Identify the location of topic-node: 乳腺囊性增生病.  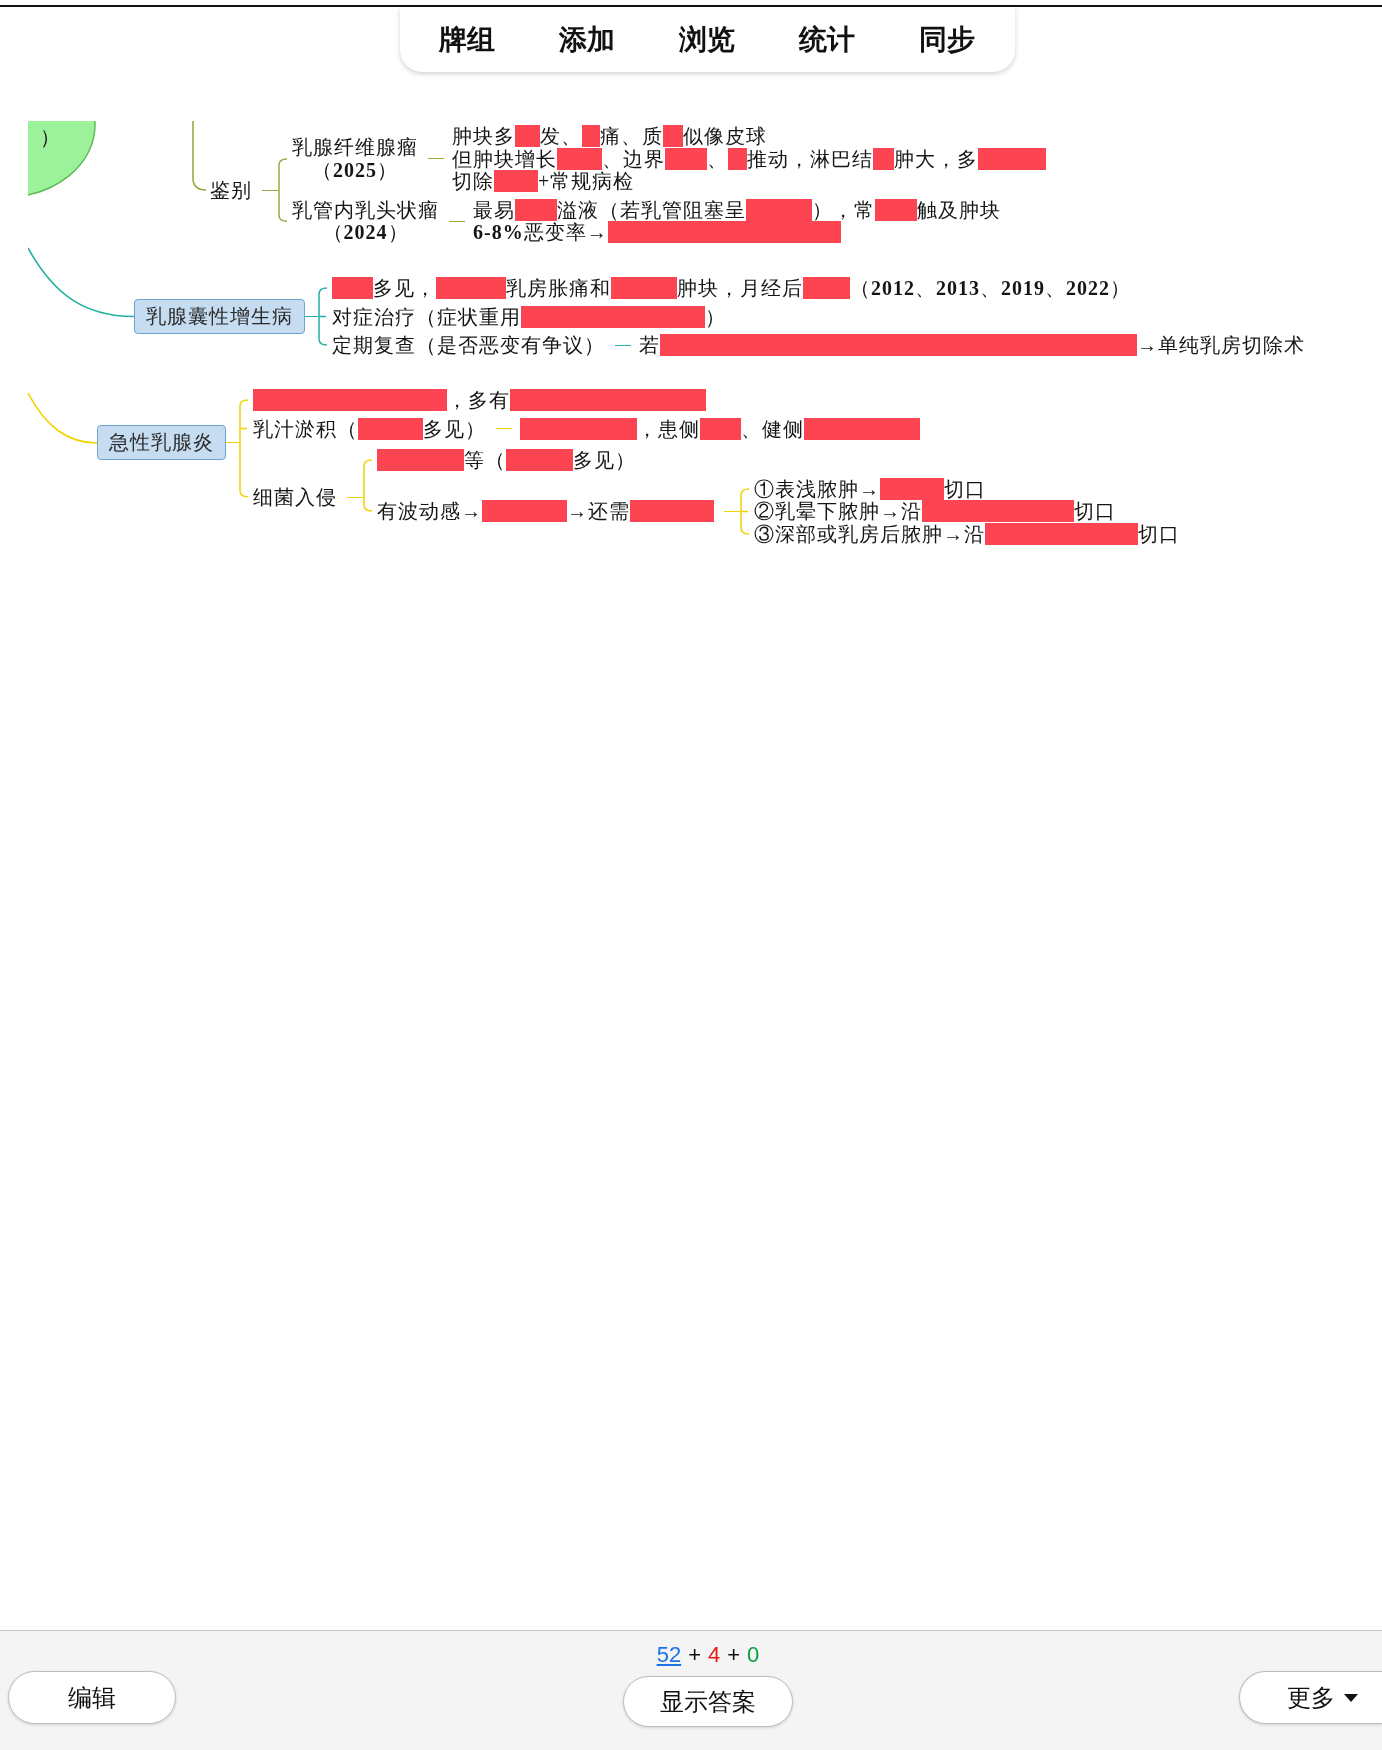
(219, 316).